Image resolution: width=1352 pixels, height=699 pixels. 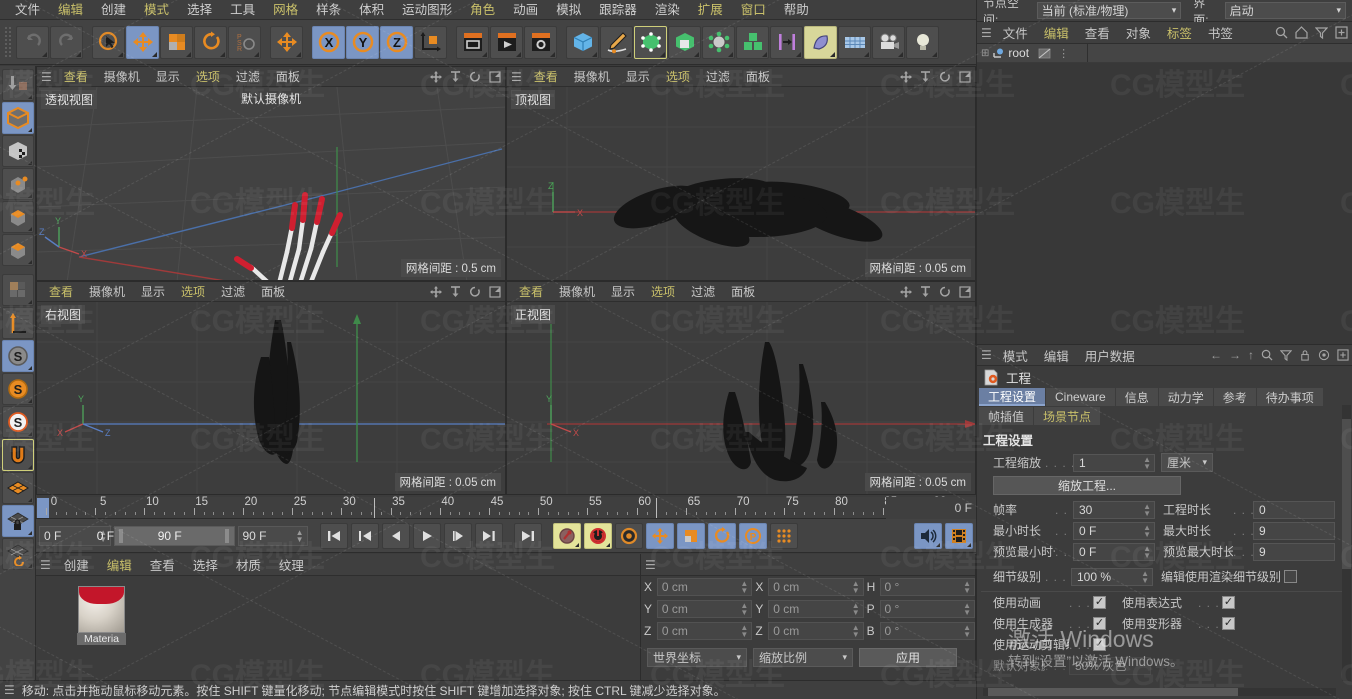 What do you see at coordinates (1110, 355) in the screenshot?
I see `attr-menu-userdata: 用户数据` at bounding box center [1110, 355].